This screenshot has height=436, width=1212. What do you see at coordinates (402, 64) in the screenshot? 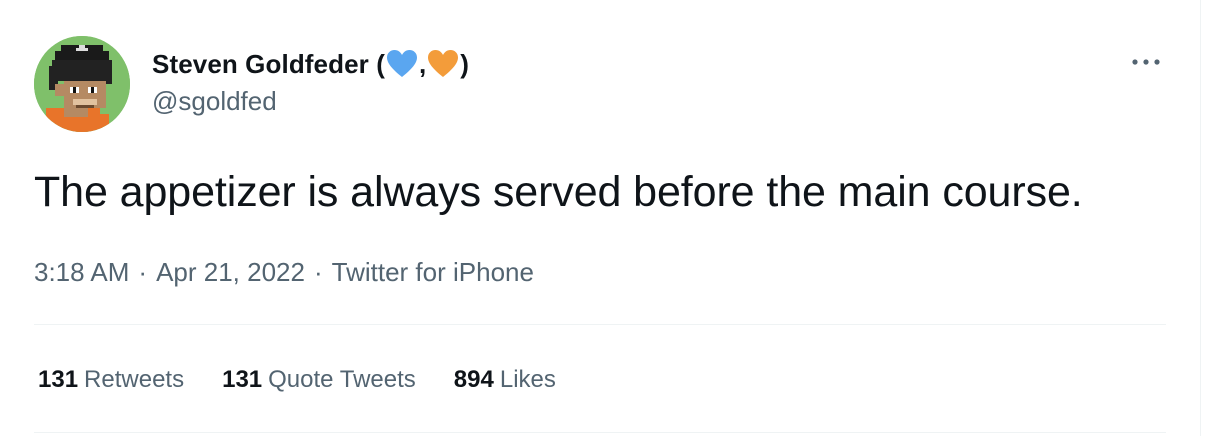
I see `blue-heart-icon` at bounding box center [402, 64].